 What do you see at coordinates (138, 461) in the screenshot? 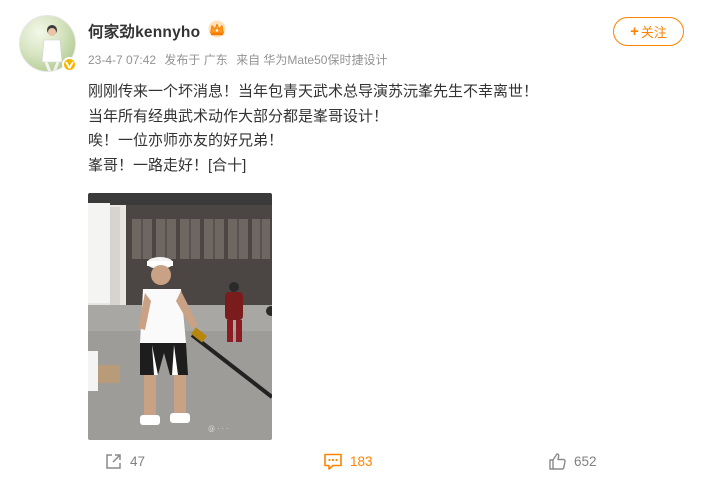
I see `repost-count: 47` at bounding box center [138, 461].